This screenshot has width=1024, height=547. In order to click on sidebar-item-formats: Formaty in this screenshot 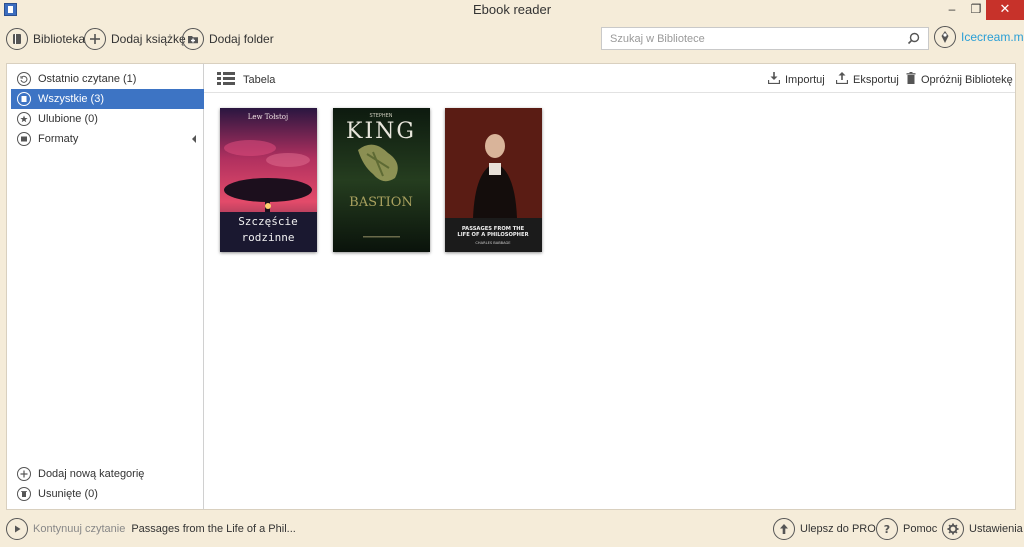, I will do `click(107, 139)`.